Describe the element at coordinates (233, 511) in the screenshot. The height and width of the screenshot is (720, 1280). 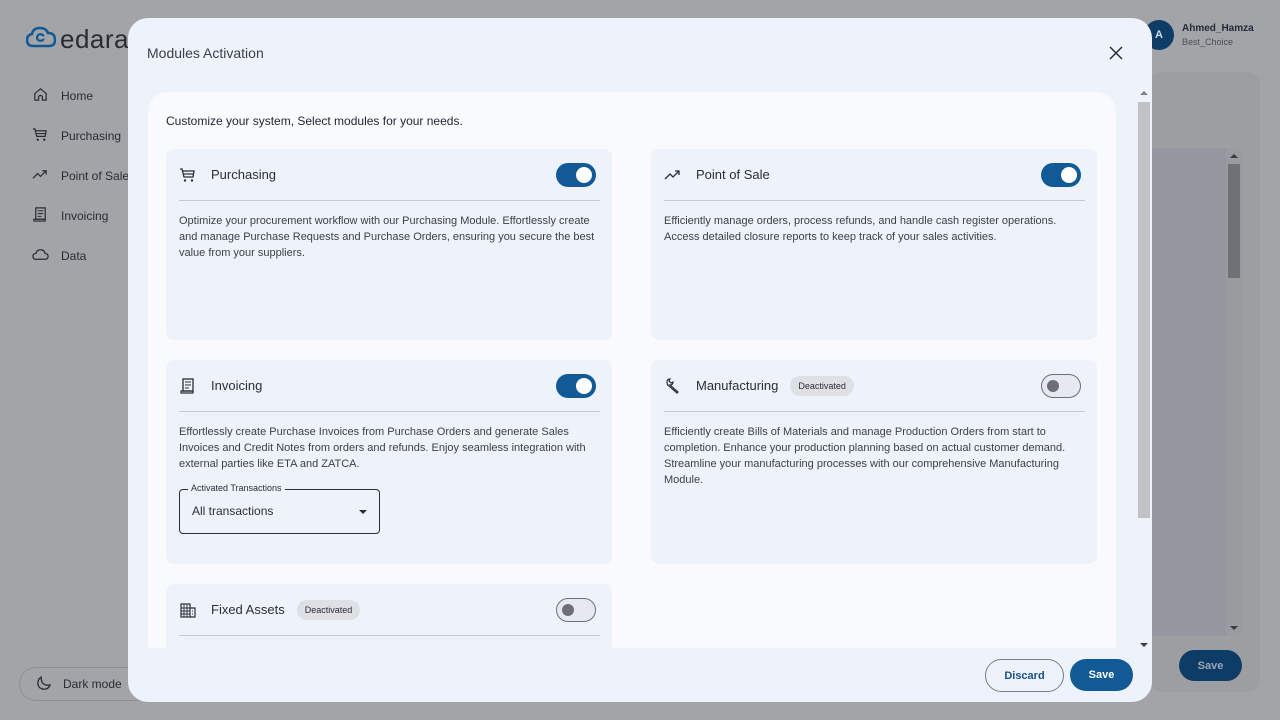
I see `select-value: All transactions` at that location.